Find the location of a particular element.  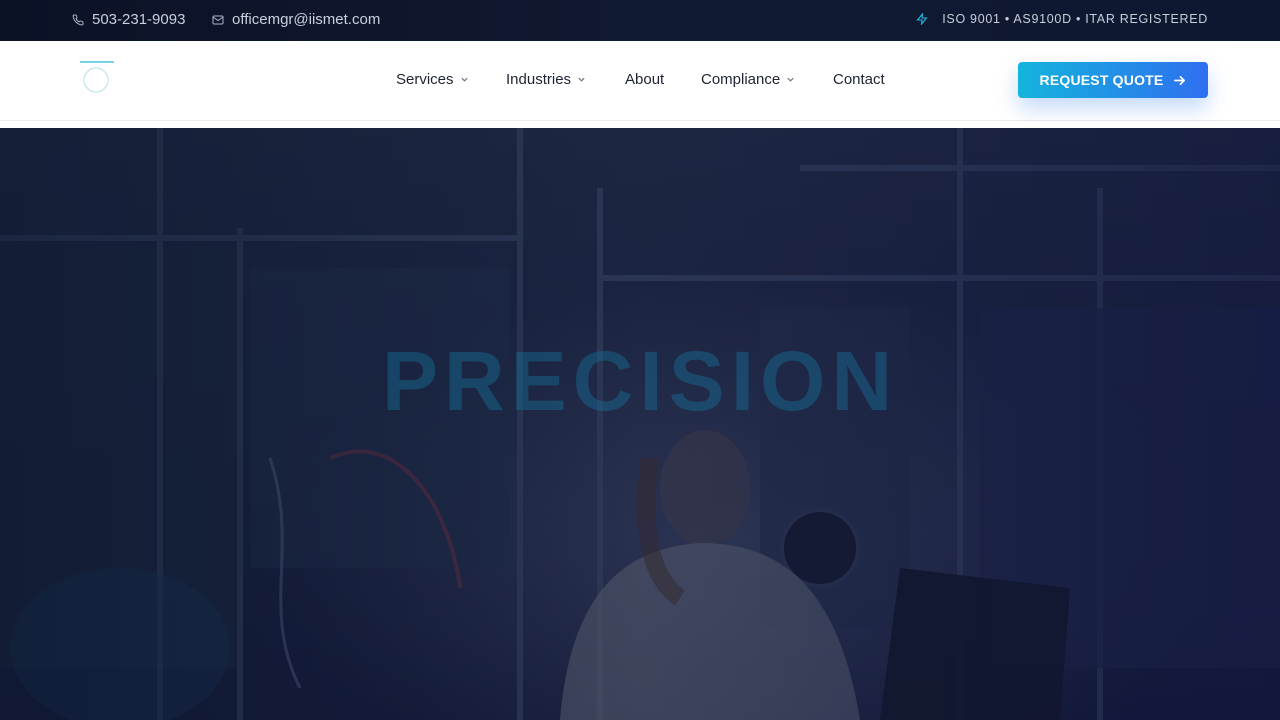

nav-contact: Contact is located at coordinates (859, 79).